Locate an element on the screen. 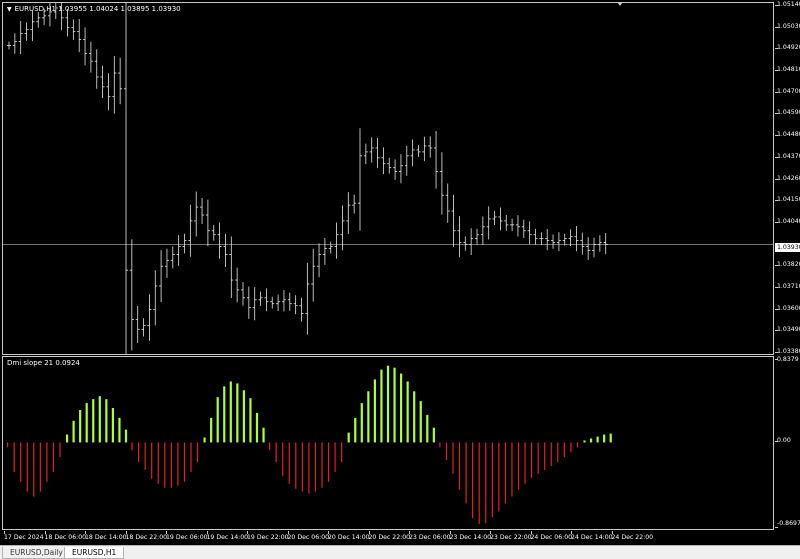 The image size is (800, 559). price-label: 1.04150 is located at coordinates (788, 200).